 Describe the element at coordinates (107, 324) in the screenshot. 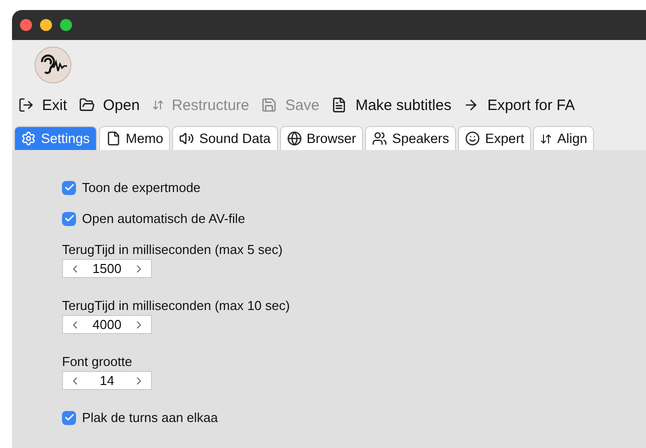

I see `number-spinner: 4000` at that location.